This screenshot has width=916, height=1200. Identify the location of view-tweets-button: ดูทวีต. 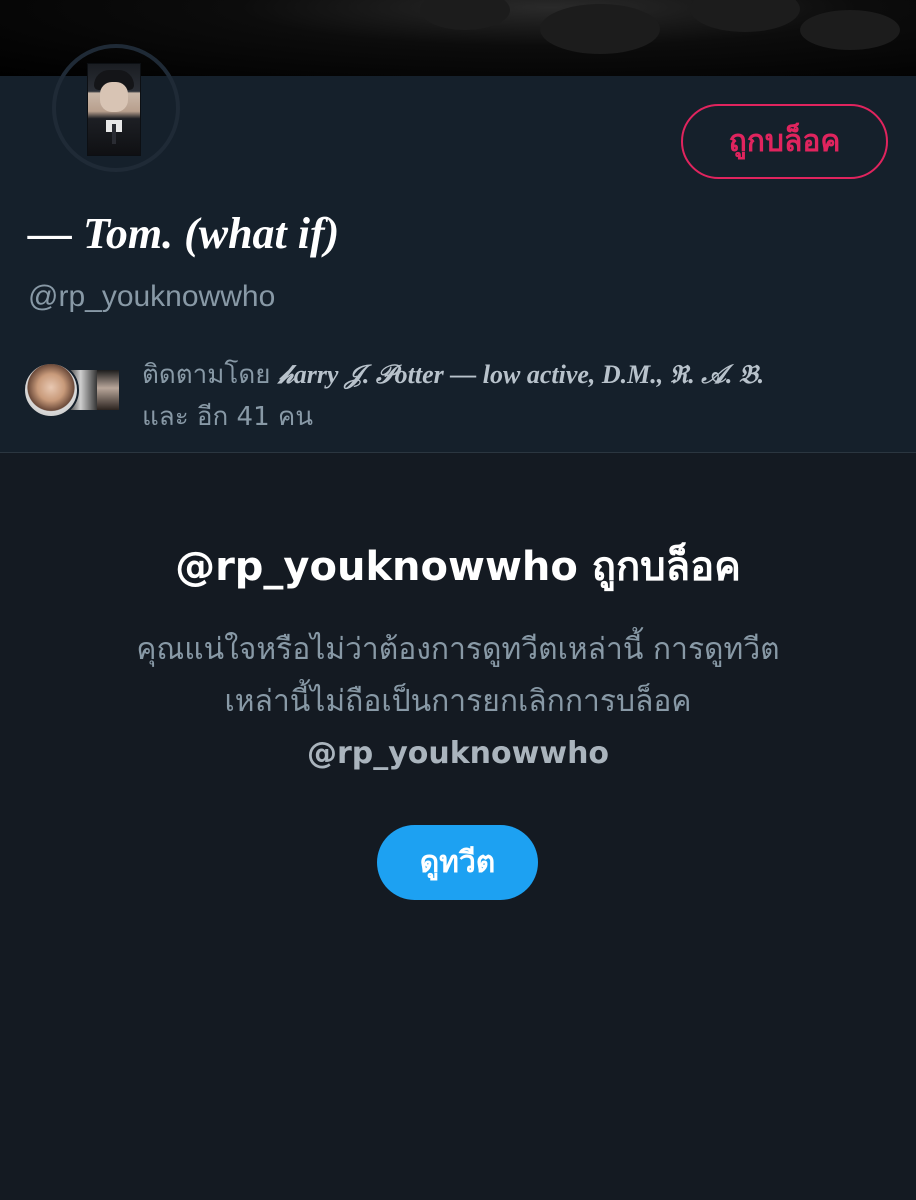
(457, 862).